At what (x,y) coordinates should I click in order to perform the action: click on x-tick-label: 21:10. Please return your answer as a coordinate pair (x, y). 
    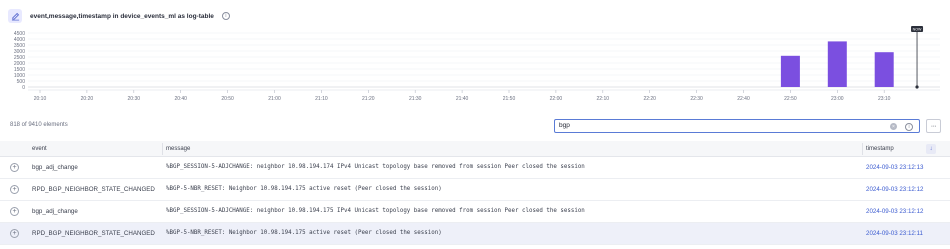
    Looking at the image, I should click on (321, 99).